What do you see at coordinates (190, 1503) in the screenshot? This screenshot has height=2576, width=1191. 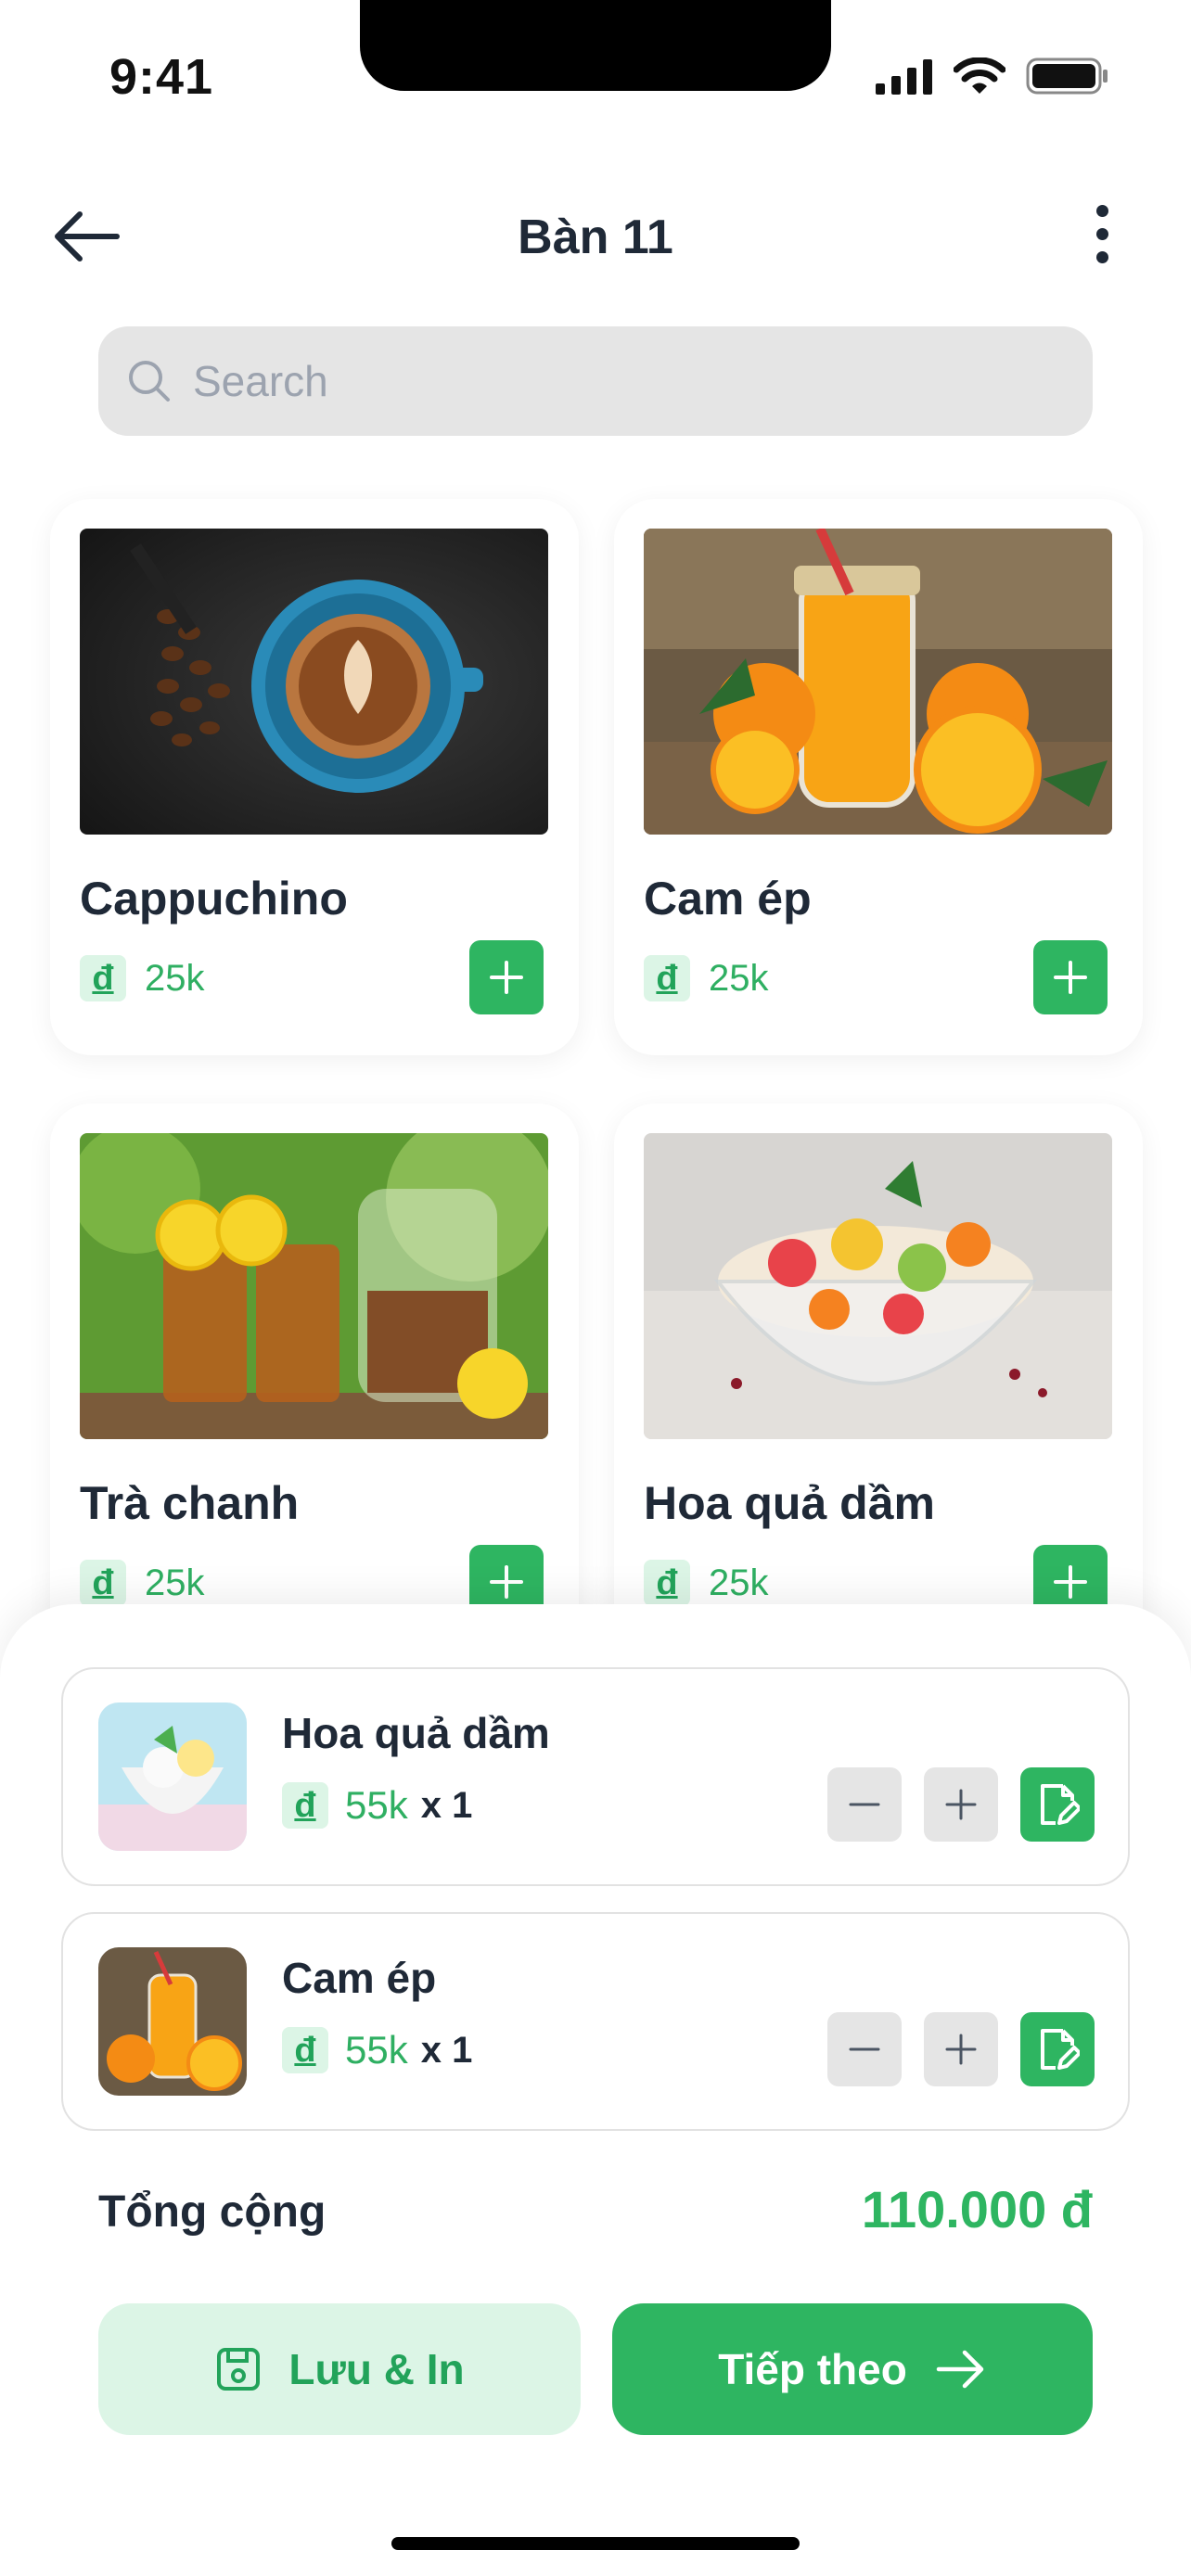 I see `product-name: Trà chanh` at bounding box center [190, 1503].